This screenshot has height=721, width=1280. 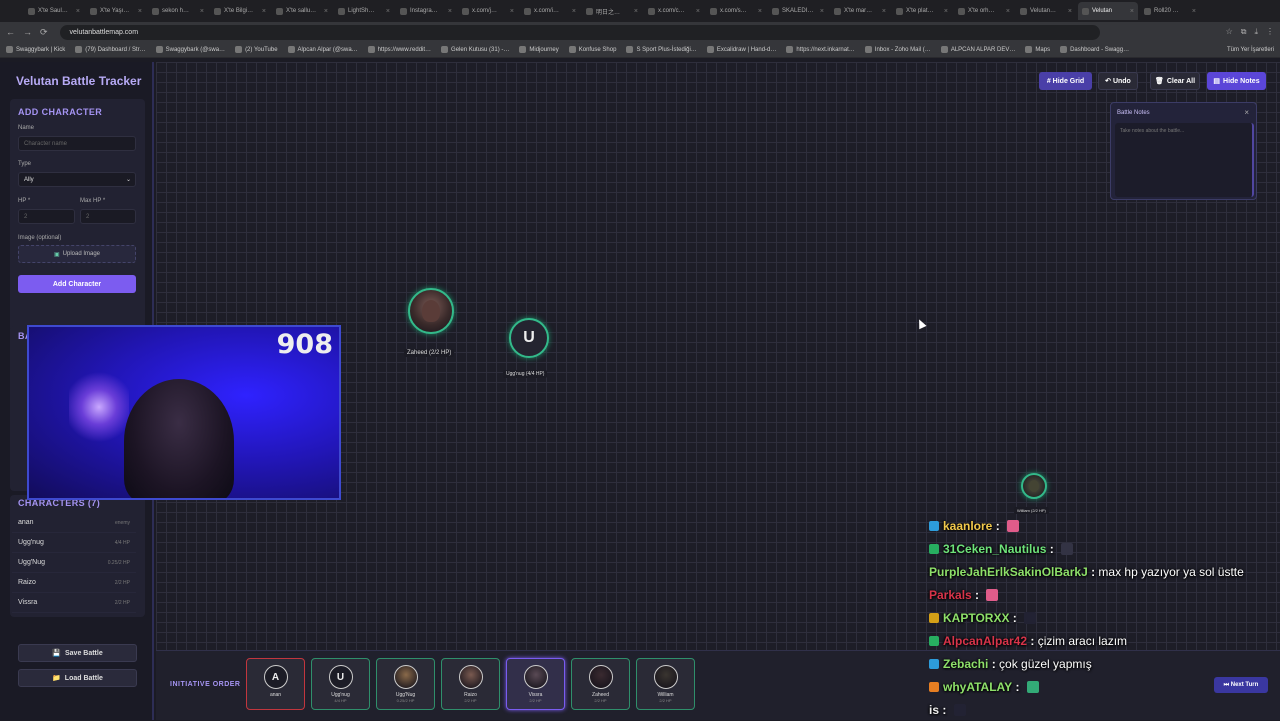 What do you see at coordinates (74, 523) in the screenshot?
I see `character-list-item: anan enemy` at bounding box center [74, 523].